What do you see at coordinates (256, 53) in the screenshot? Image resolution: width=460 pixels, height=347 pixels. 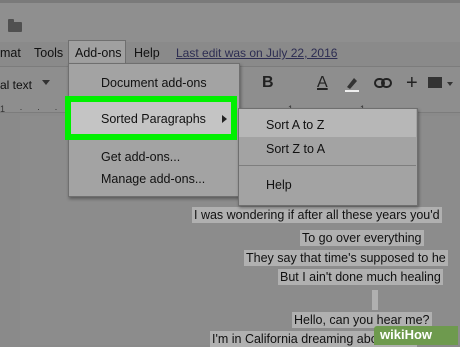 I see `last-edit-link: Last edit was on July 22, 2016` at bounding box center [256, 53].